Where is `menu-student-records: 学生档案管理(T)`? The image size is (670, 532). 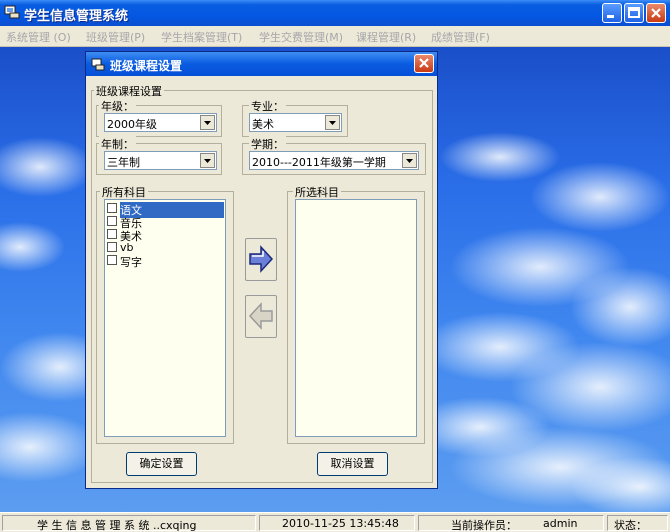
menu-student-records: 学生档案管理(T) is located at coordinates (201, 37).